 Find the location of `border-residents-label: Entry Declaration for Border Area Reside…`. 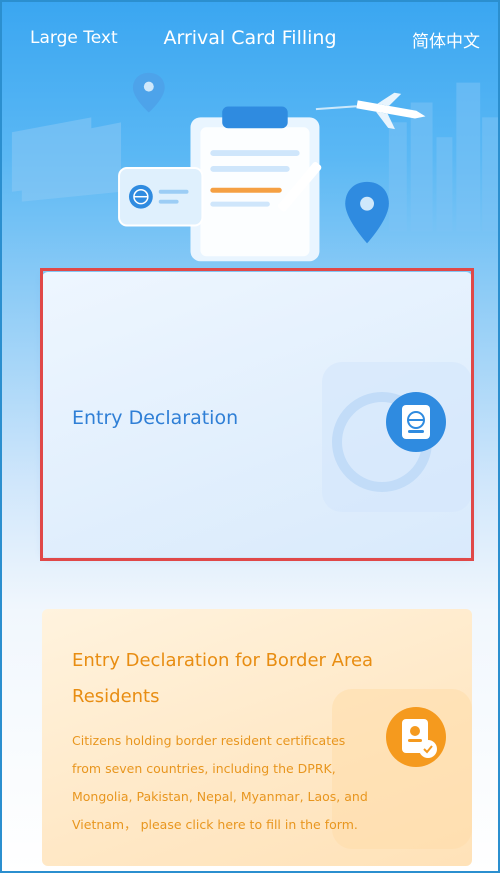

border-residents-label: Entry Declaration for Border Area Reside… is located at coordinates (223, 678).